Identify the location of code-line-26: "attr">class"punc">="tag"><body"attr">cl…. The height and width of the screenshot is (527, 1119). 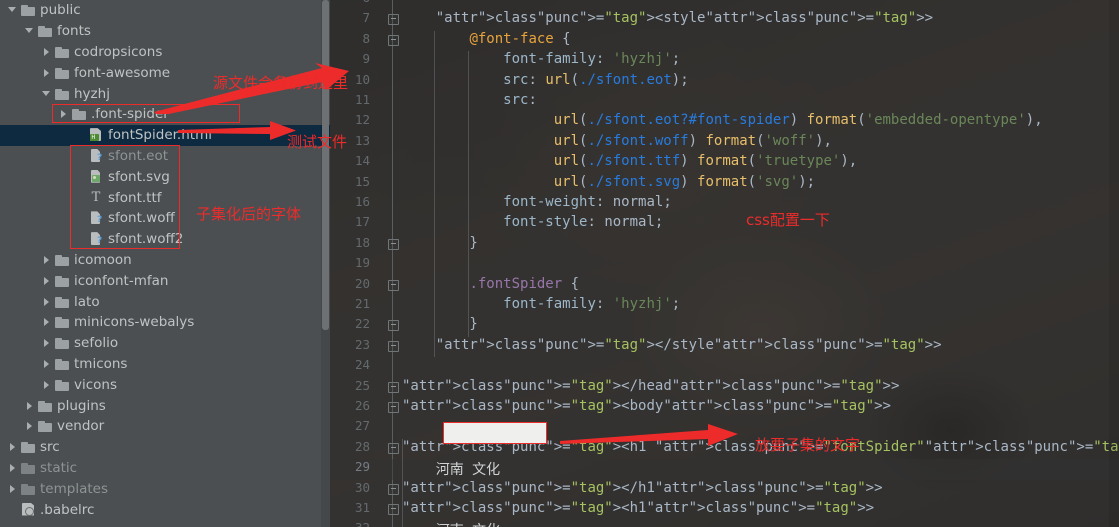
(646, 406).